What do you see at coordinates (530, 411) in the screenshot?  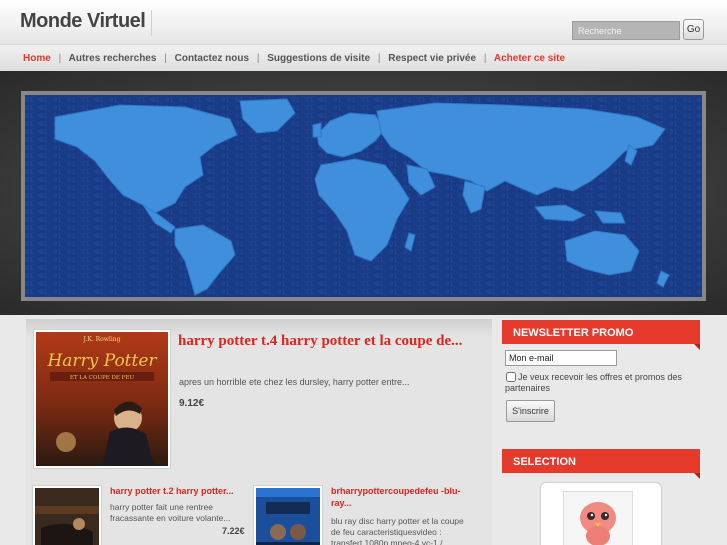 I see `subscribe-button: S'inscrire` at bounding box center [530, 411].